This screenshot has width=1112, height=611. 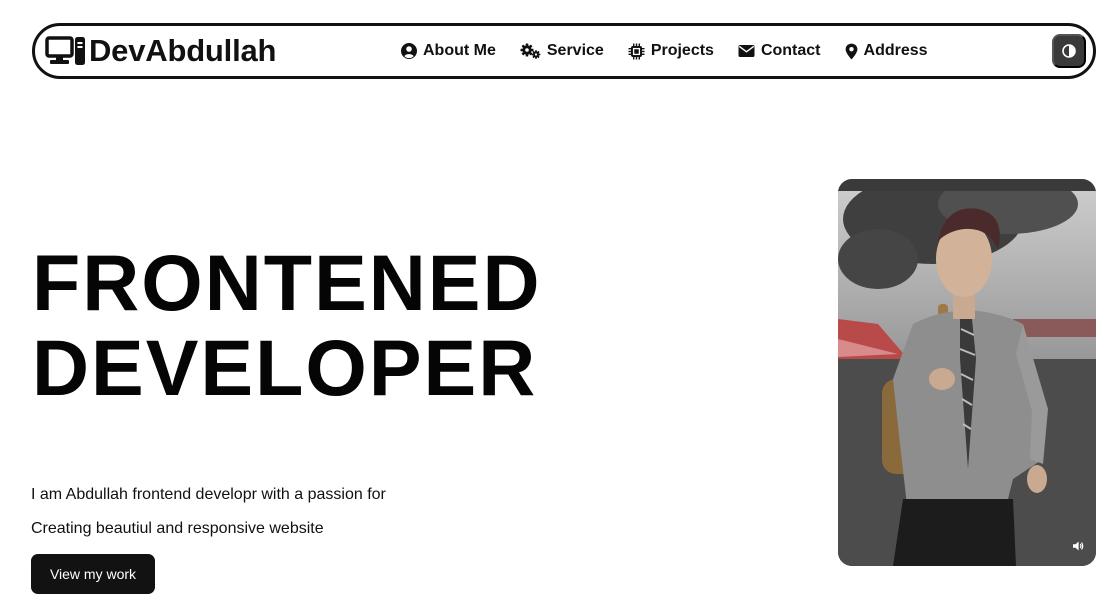 What do you see at coordinates (790, 50) in the screenshot?
I see `nav-item-label: Contact` at bounding box center [790, 50].